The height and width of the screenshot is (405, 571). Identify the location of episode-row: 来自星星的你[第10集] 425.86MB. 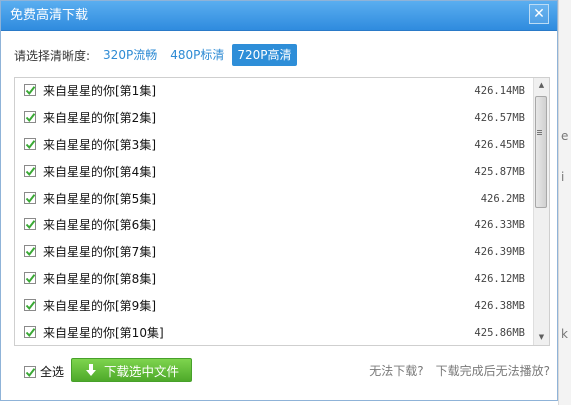
(274, 332).